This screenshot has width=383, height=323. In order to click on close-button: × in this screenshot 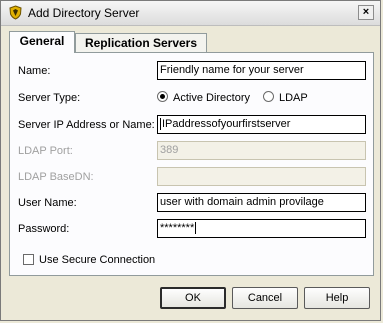, I will do `click(366, 12)`.